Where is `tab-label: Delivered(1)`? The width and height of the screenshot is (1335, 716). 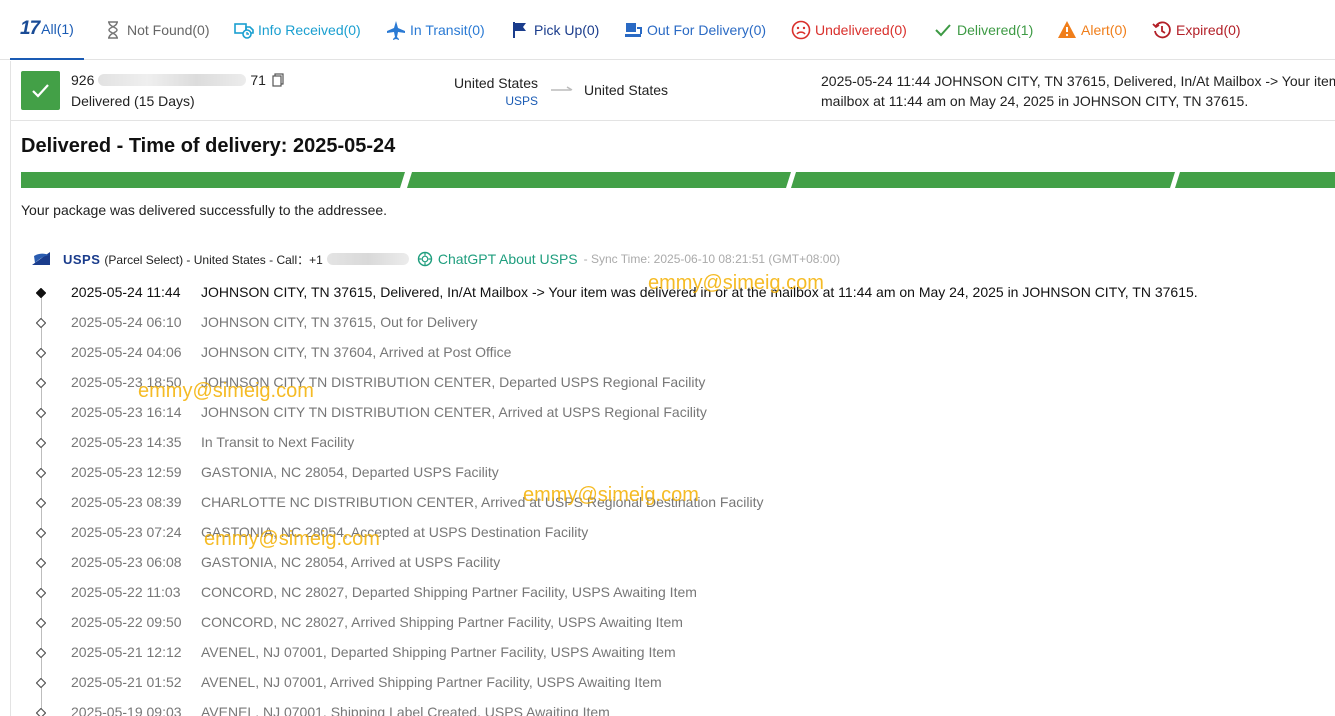
tab-label: Delivered(1) is located at coordinates (995, 30).